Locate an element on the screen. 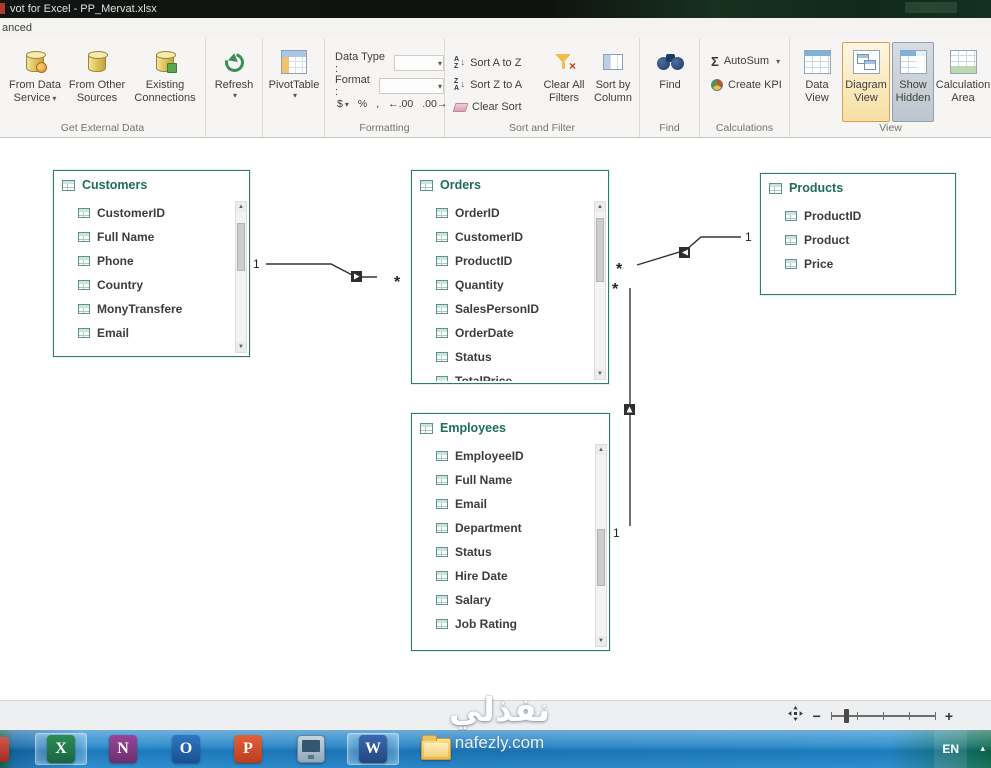  refresh-button: Refresh is located at coordinates (234, 82).